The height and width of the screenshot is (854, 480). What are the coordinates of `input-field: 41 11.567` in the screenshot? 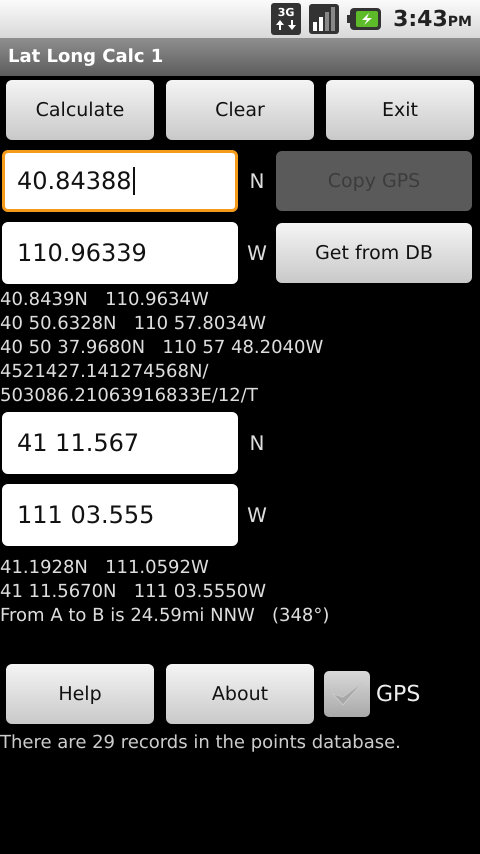 It's located at (120, 443).